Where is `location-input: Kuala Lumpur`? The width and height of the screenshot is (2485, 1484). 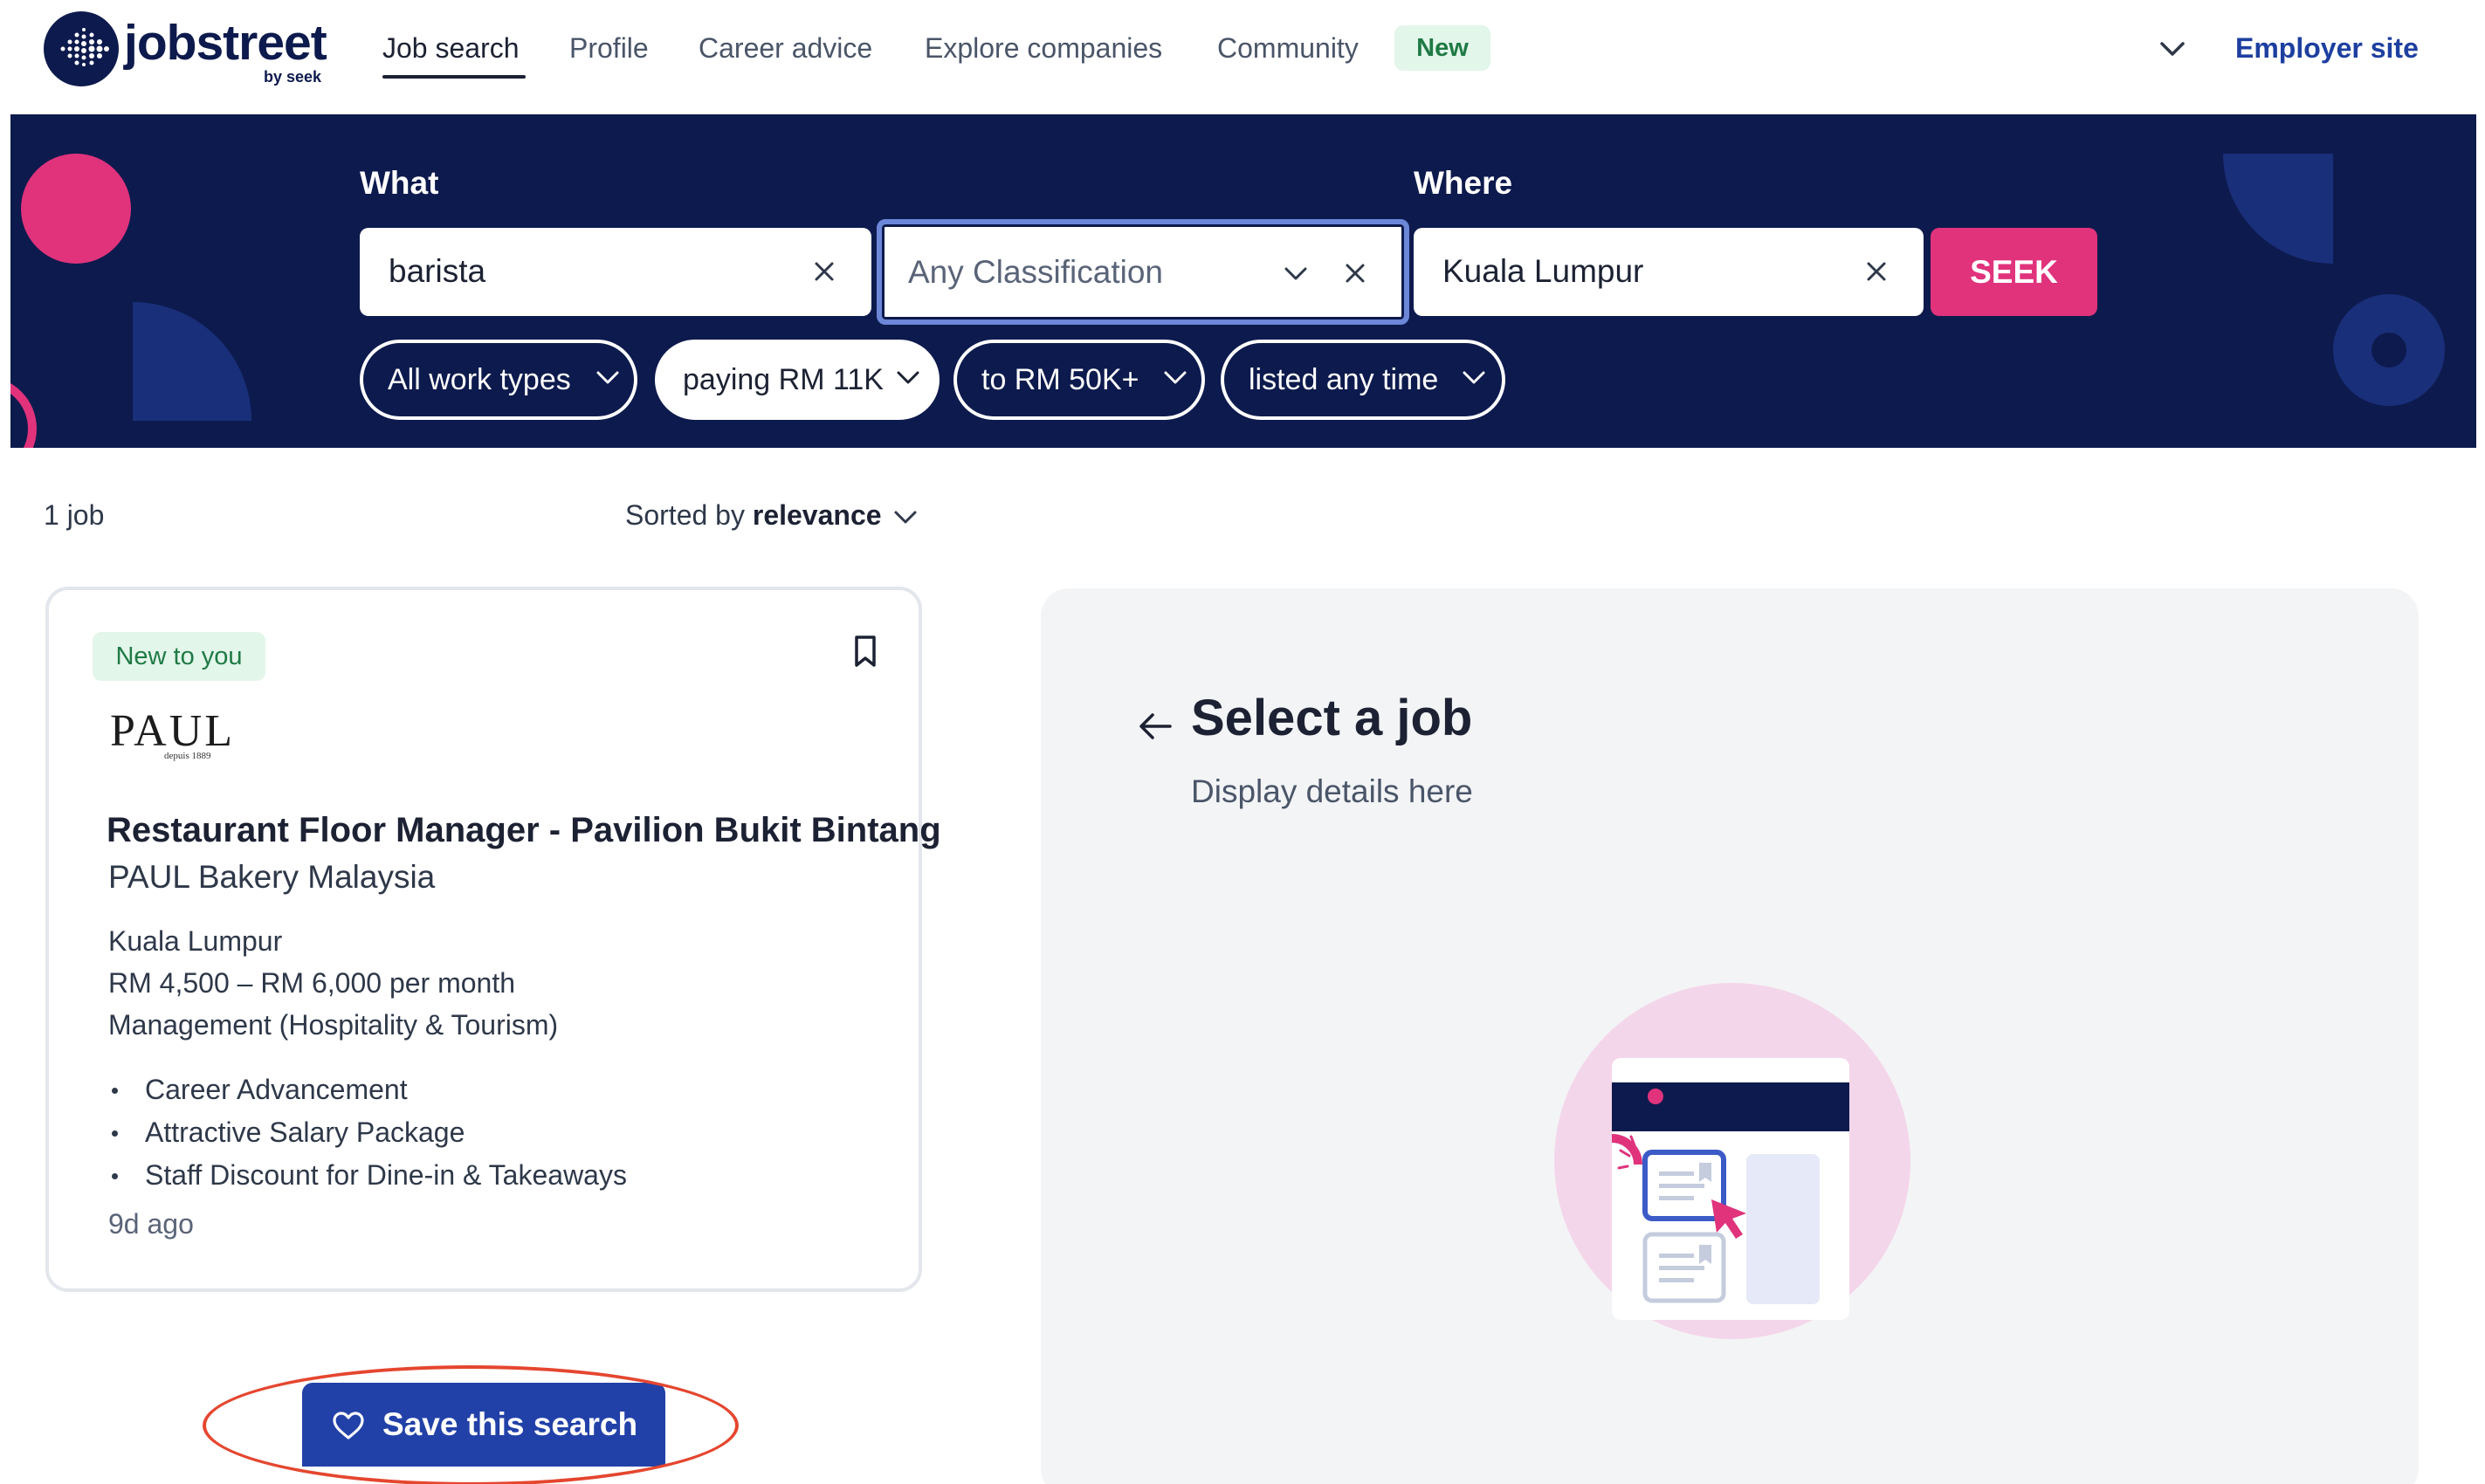
location-input: Kuala Lumpur is located at coordinates (1669, 272).